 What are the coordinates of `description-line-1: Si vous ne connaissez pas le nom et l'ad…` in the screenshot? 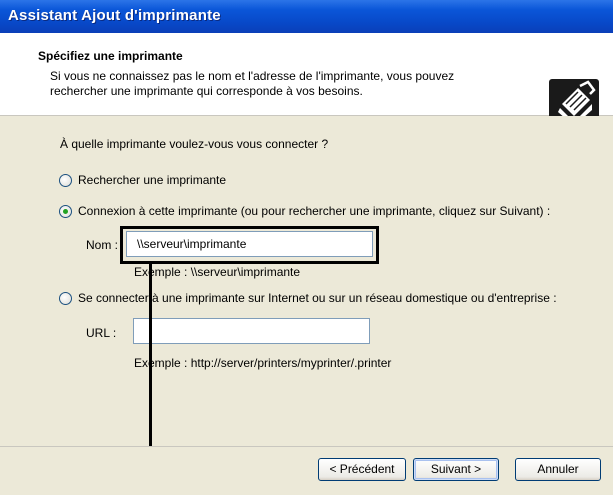 It's located at (252, 76).